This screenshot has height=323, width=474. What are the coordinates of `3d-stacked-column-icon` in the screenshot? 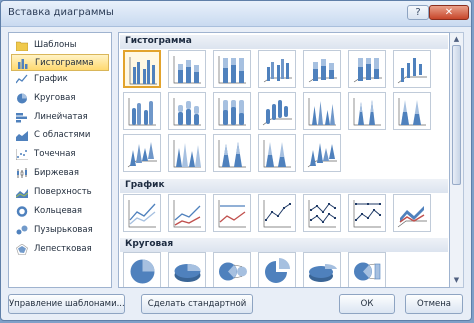 It's located at (322, 71).